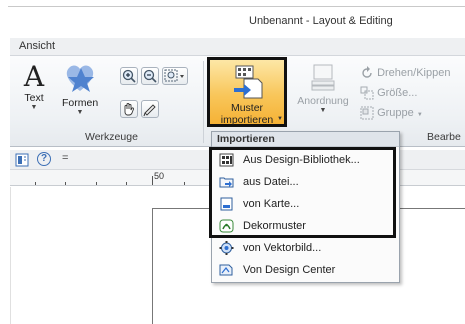  What do you see at coordinates (323, 101) in the screenshot?
I see `anordnung-label: Anordnung` at bounding box center [323, 101].